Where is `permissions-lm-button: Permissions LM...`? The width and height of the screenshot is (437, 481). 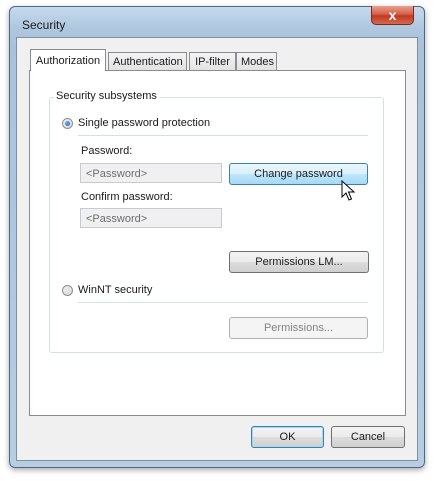 permissions-lm-button: Permissions LM... is located at coordinates (299, 262).